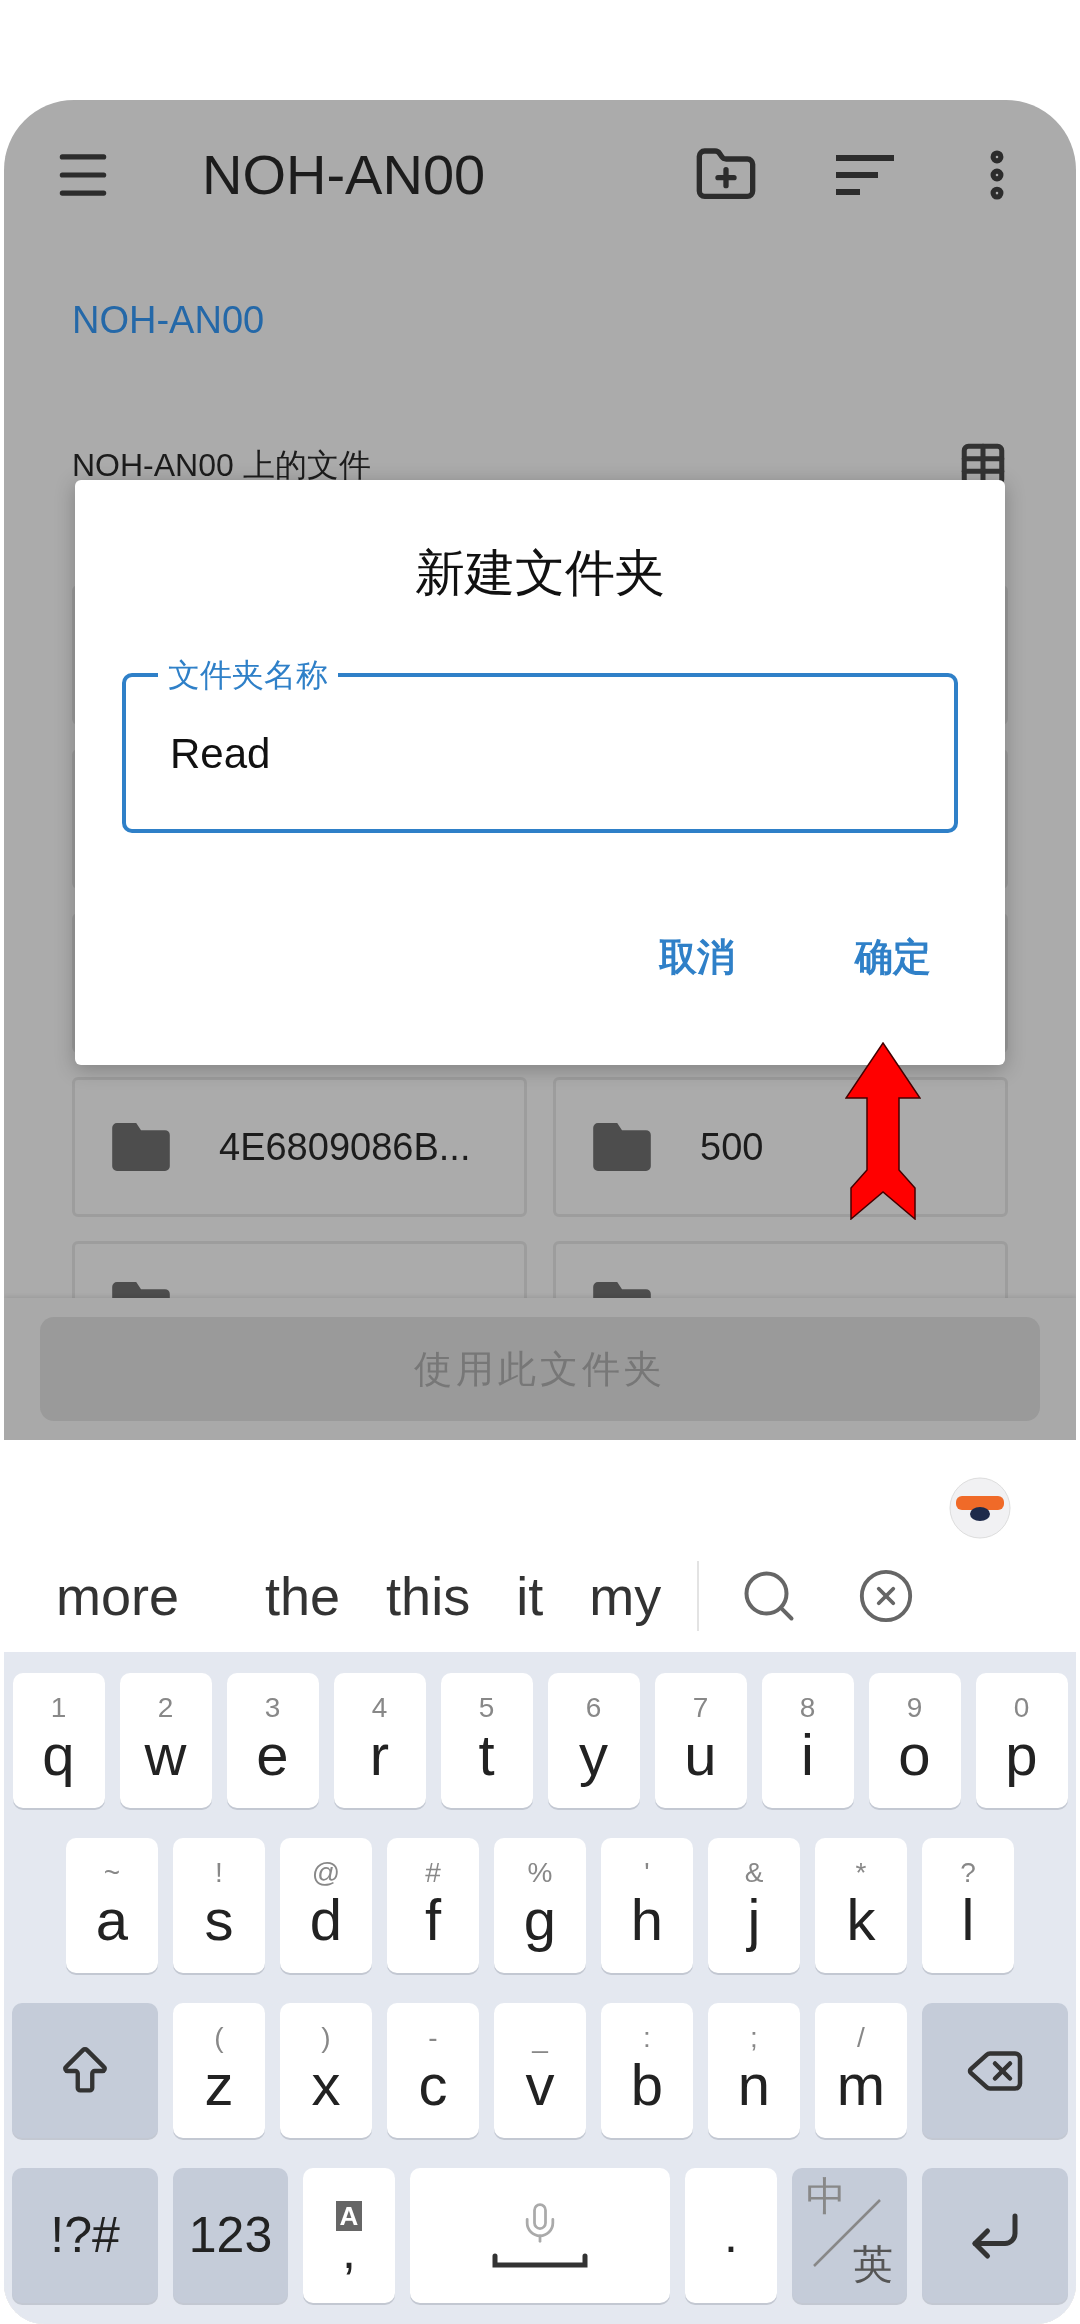 The image size is (1080, 2324). I want to click on key: - c, so click(433, 2070).